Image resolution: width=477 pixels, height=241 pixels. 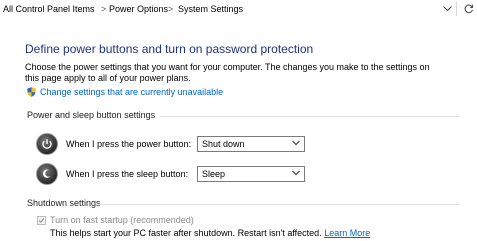 What do you see at coordinates (47, 174) in the screenshot?
I see `sleep-button-icon` at bounding box center [47, 174].